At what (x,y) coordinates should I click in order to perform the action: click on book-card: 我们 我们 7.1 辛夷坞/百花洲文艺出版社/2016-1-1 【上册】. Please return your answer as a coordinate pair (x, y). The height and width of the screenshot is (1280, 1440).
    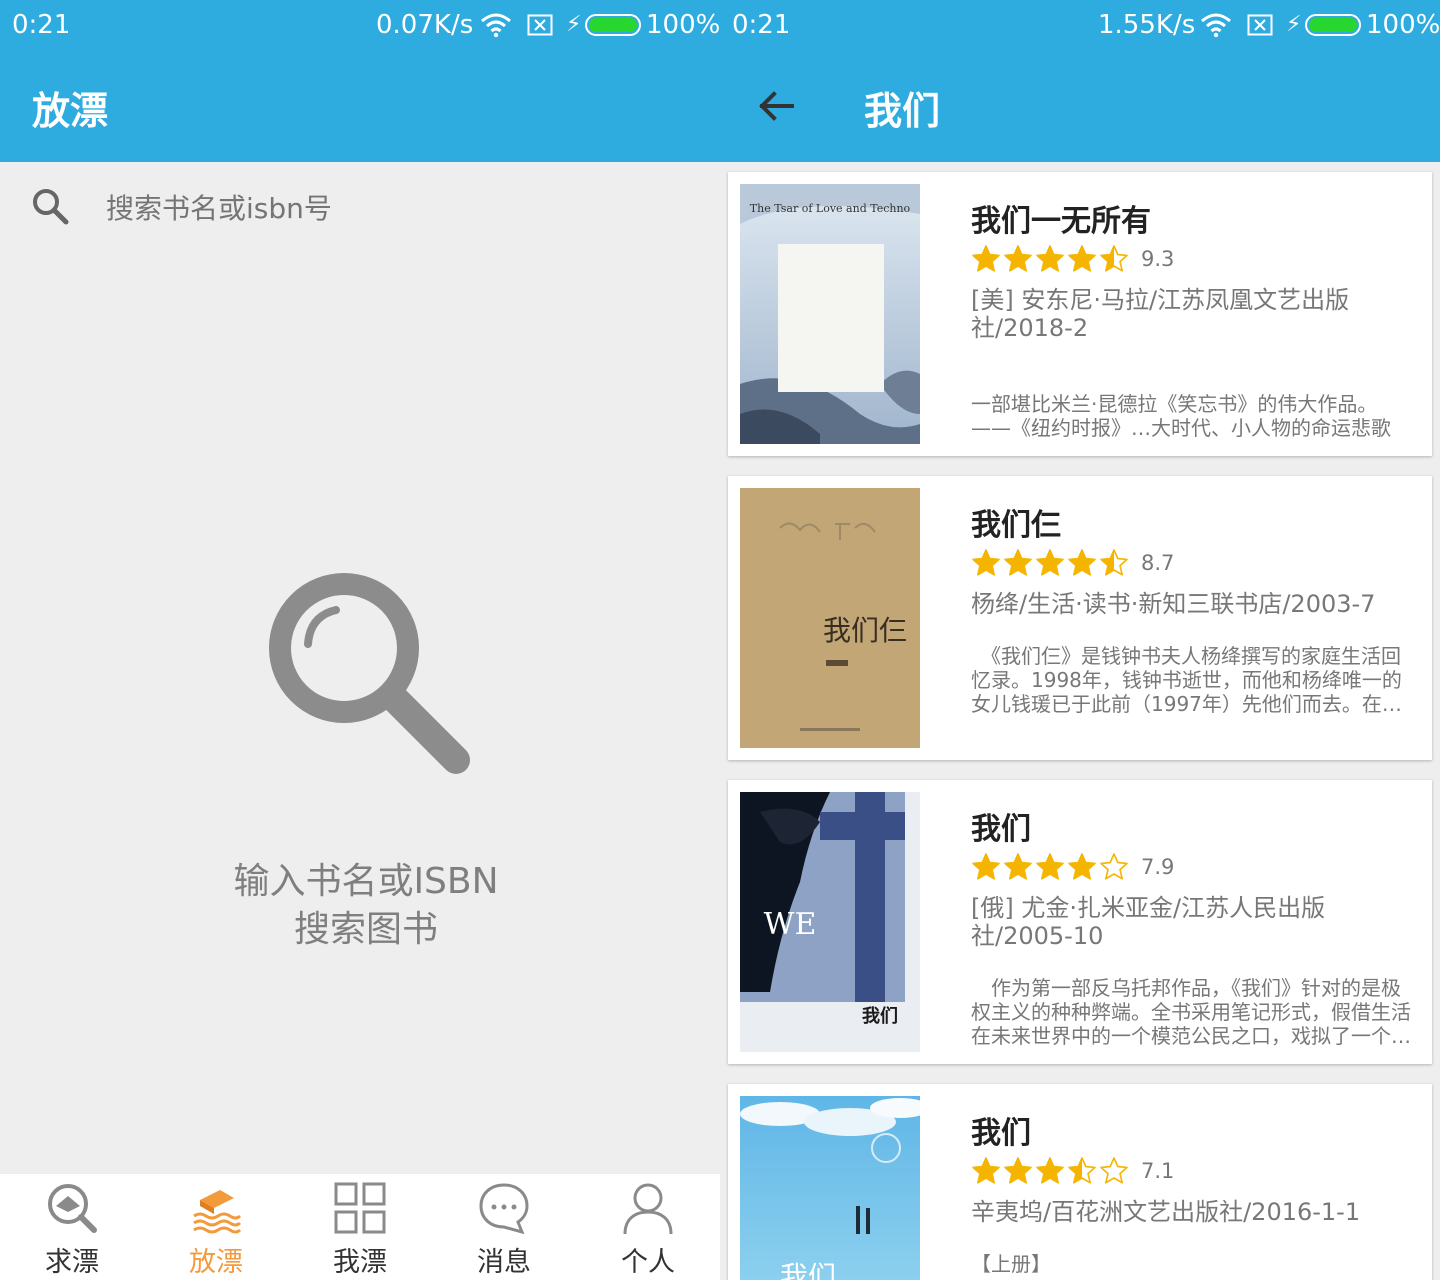
    Looking at the image, I should click on (1080, 1182).